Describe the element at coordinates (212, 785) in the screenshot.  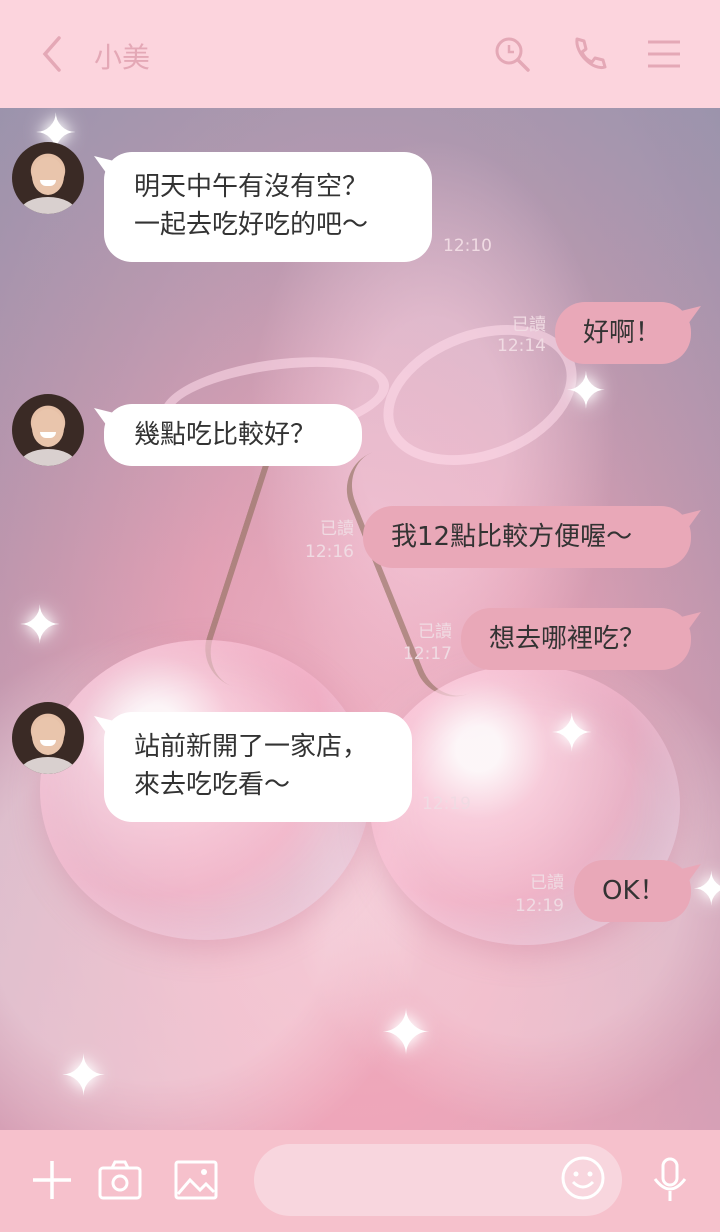
I see `message-text: 來去吃吃看～` at that location.